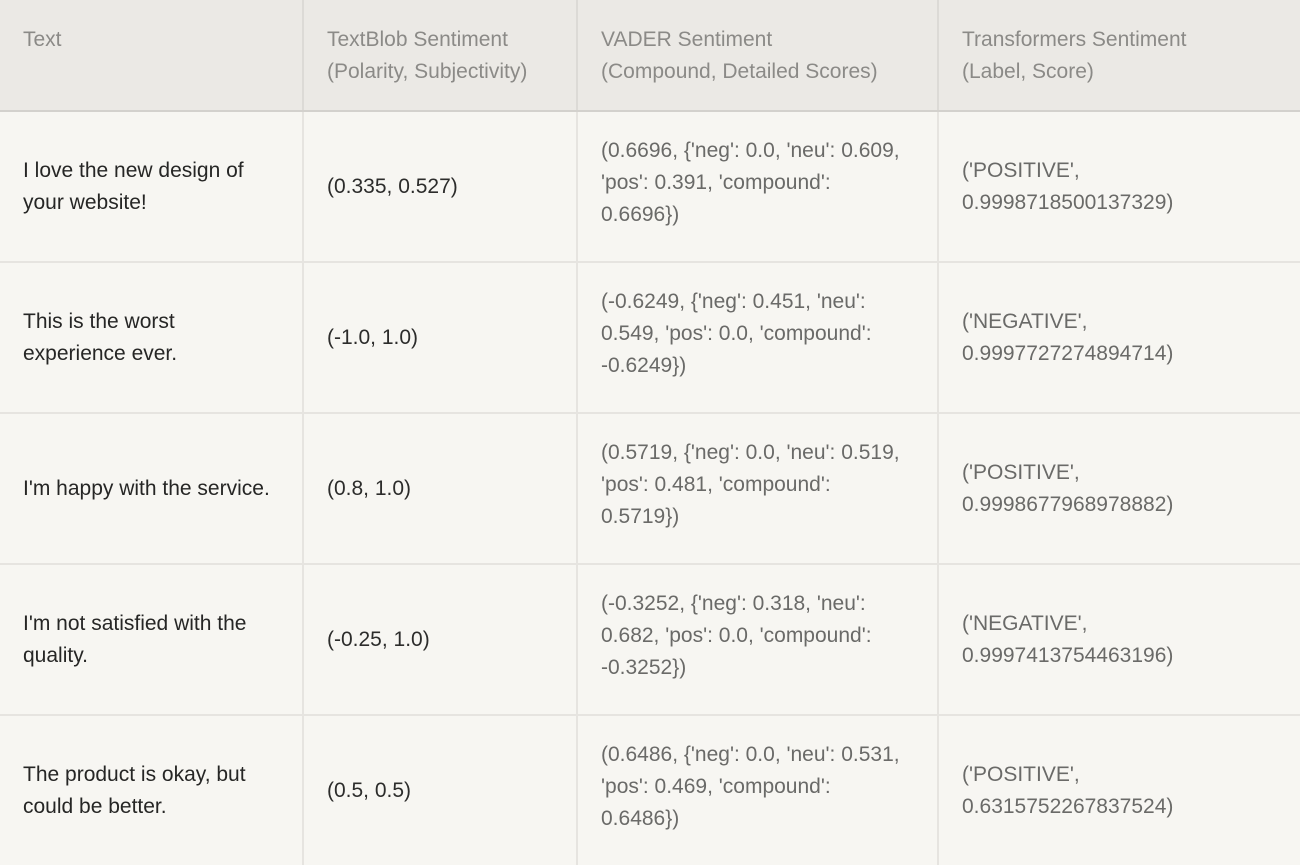 The height and width of the screenshot is (865, 1300). Describe the element at coordinates (152, 338) in the screenshot. I see `cell-text: This is the worst experience ever.` at that location.